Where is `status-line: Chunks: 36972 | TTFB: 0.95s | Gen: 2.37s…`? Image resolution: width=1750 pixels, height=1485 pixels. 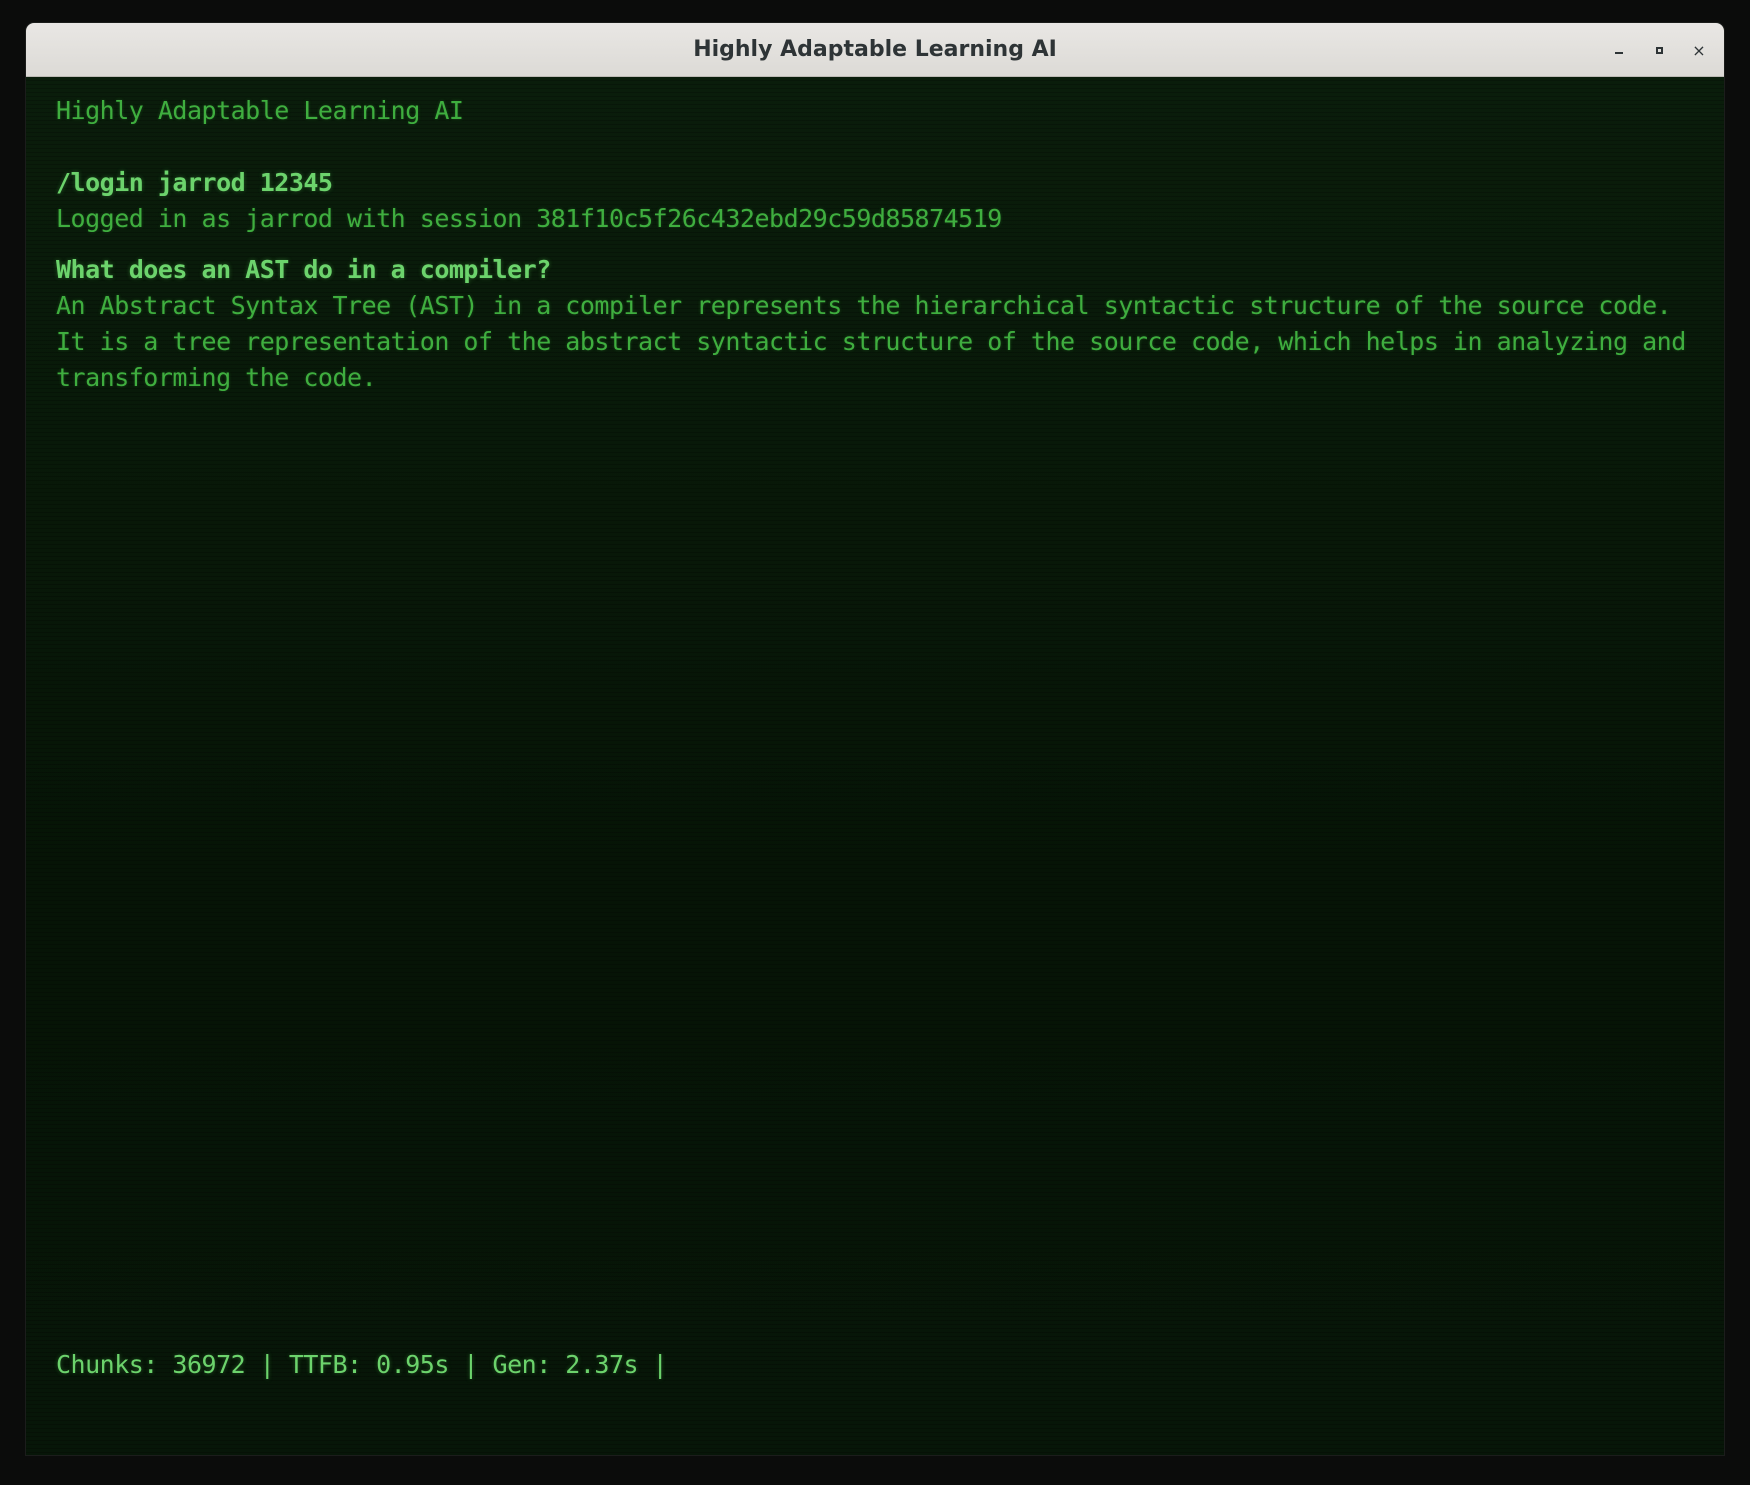 status-line: Chunks: 36972 | TTFB: 0.95s | Gen: 2.37s… is located at coordinates (362, 1364).